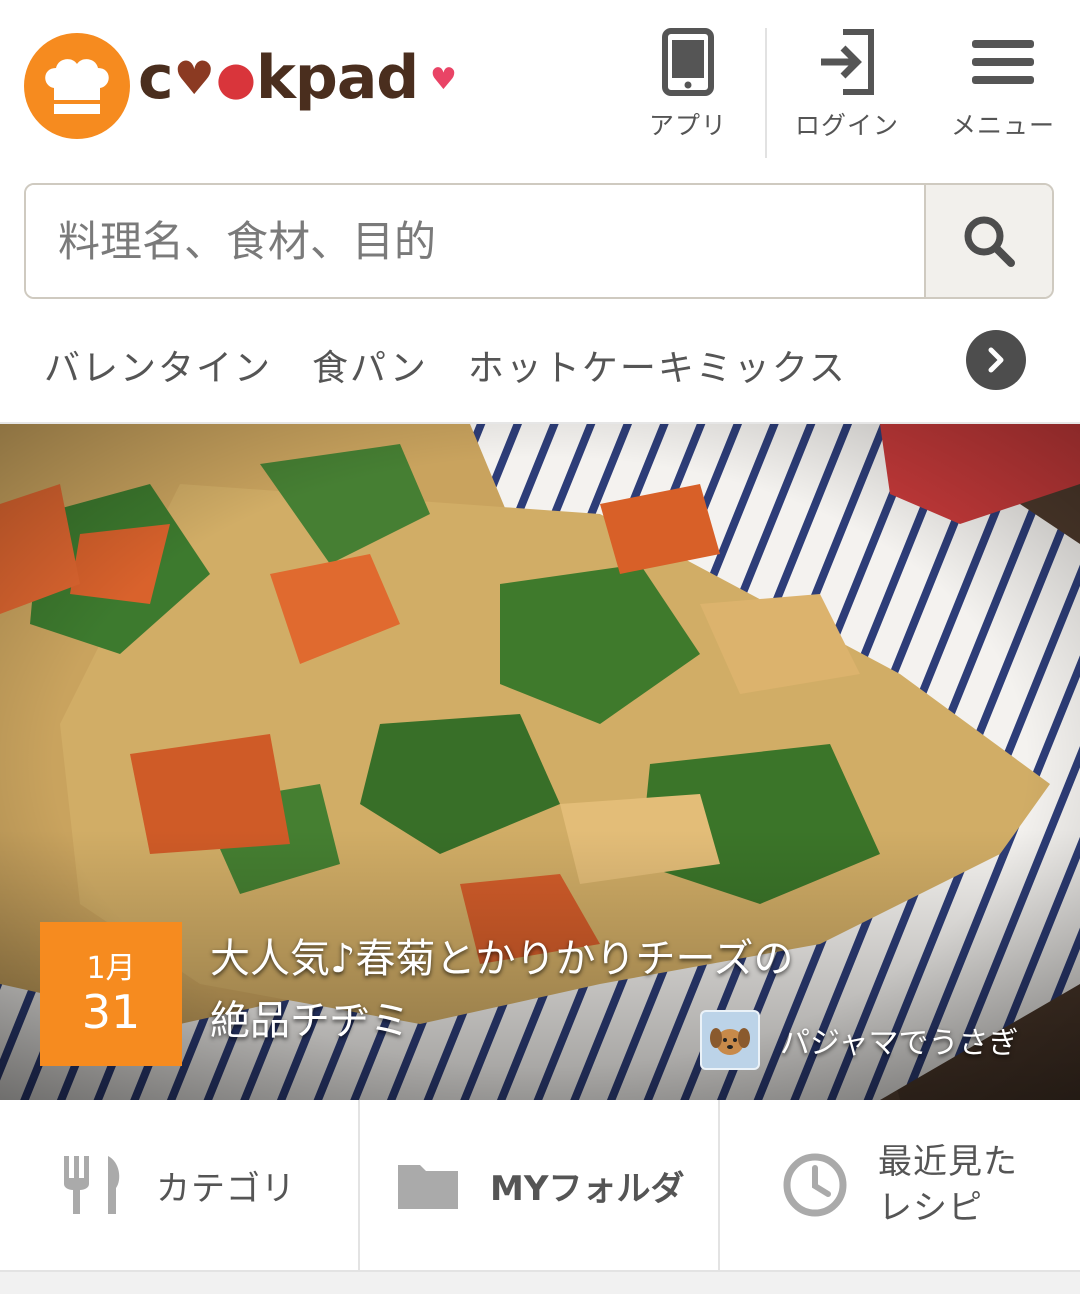 The image size is (1080, 1294). I want to click on chef-hat-logo-icon, so click(77, 86).